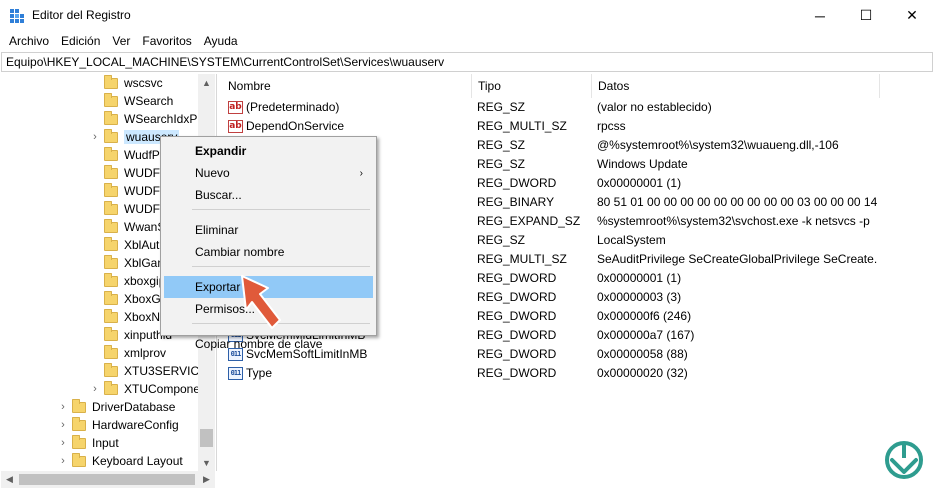 This screenshot has height=489, width=935. What do you see at coordinates (644, 316) in the screenshot?
I see `value-data: 0x000000f6 (246)` at bounding box center [644, 316].